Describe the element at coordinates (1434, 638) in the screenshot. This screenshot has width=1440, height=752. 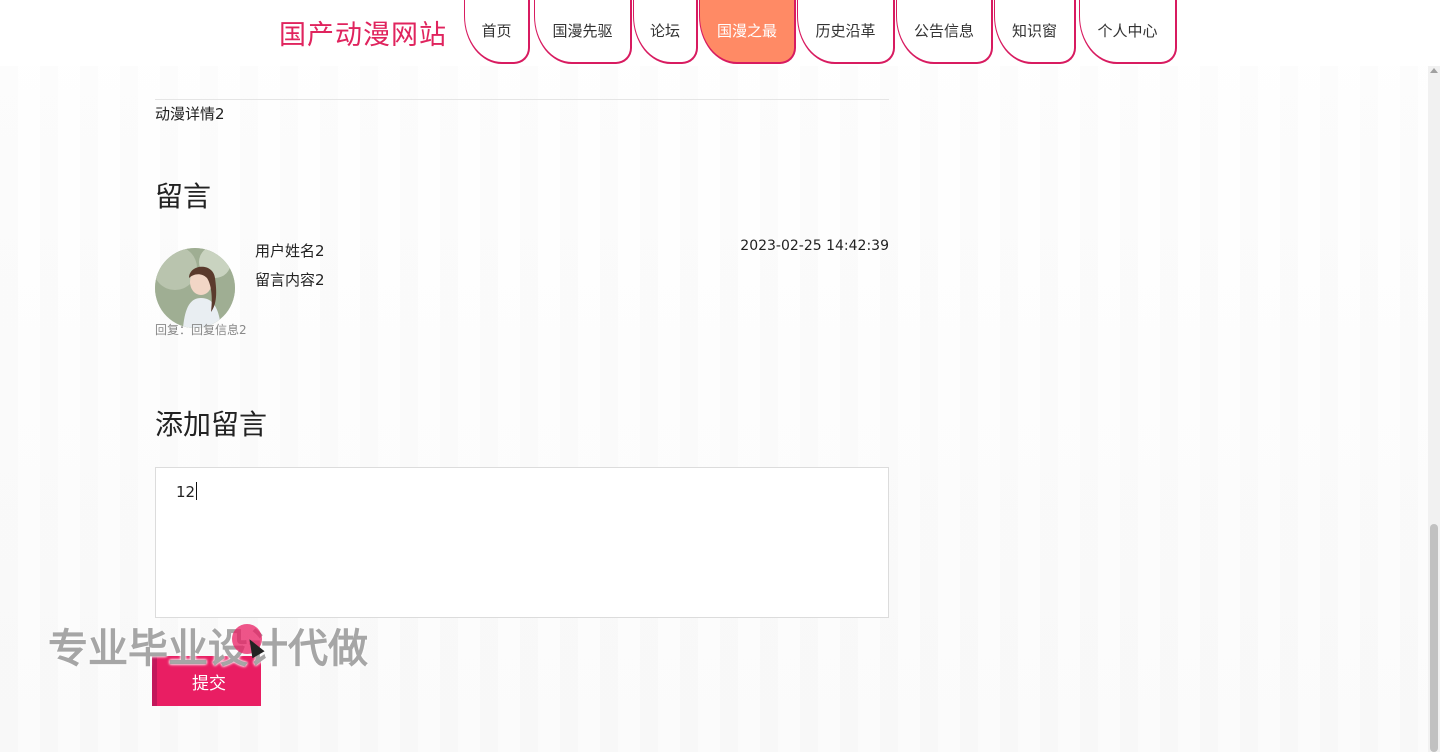
I see `scroll-thumb` at that location.